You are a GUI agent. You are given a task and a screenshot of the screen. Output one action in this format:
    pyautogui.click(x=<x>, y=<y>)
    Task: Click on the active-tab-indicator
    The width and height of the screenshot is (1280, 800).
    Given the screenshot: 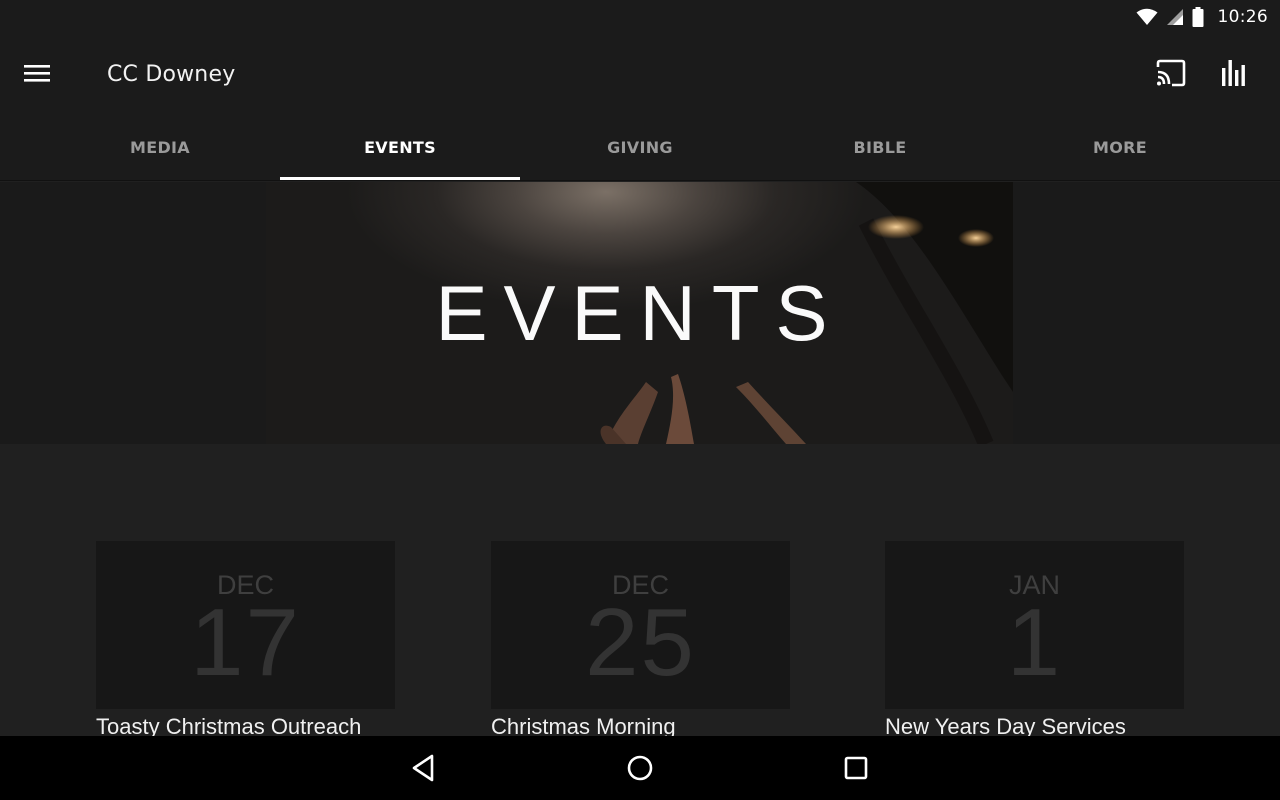 What is the action you would take?
    pyautogui.click(x=400, y=178)
    